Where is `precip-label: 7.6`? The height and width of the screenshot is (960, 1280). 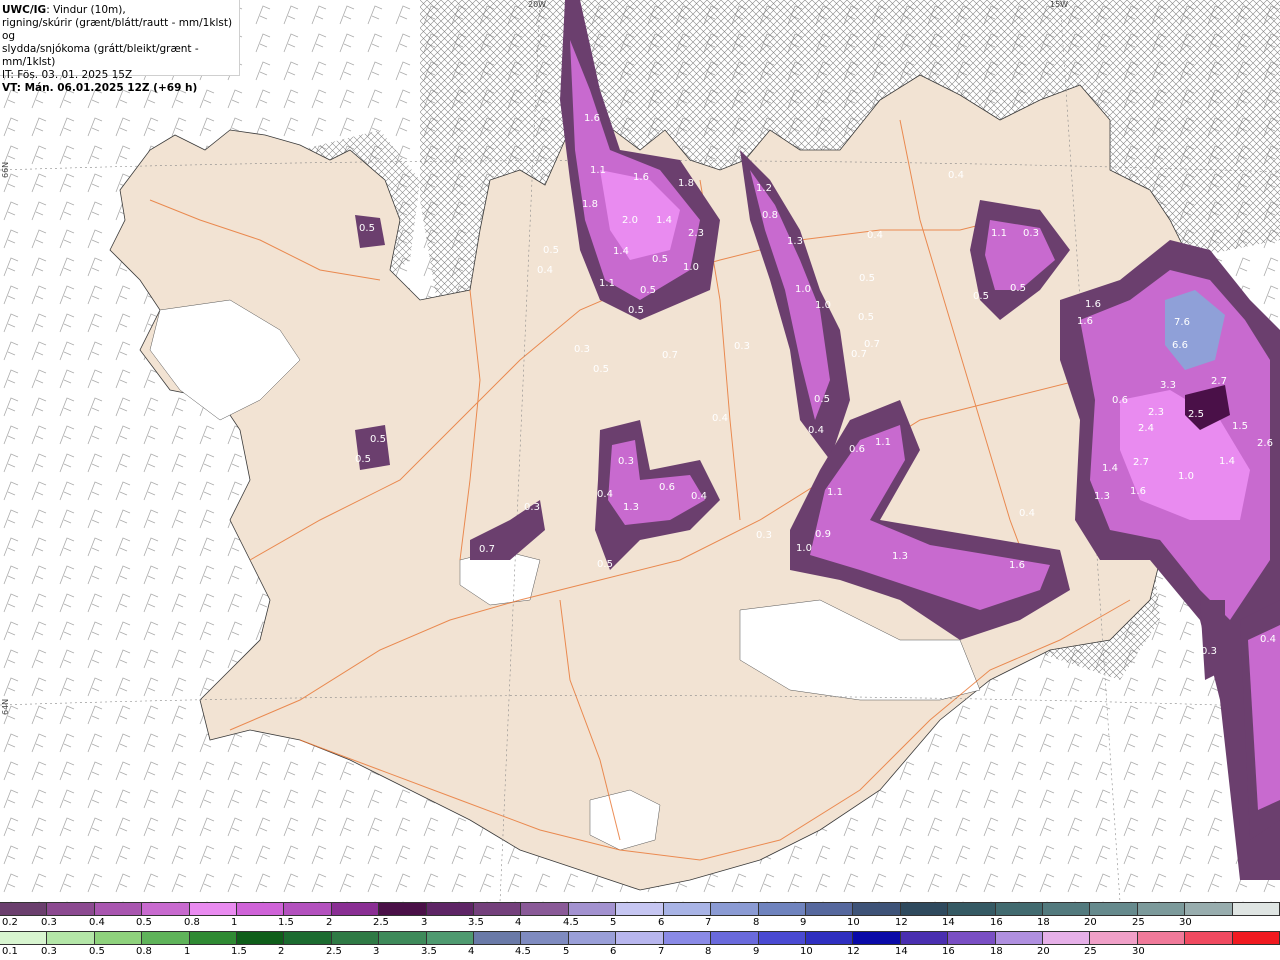 precip-label: 7.6 is located at coordinates (1182, 322).